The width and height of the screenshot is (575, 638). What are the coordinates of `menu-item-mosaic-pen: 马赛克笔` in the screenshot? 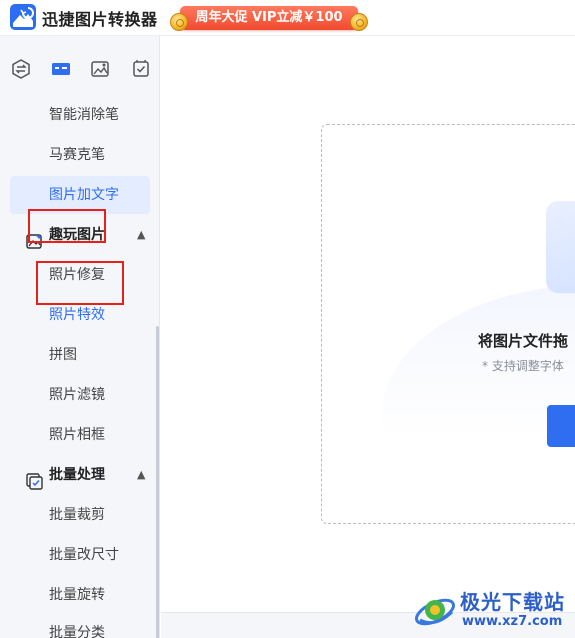 It's located at (80, 155).